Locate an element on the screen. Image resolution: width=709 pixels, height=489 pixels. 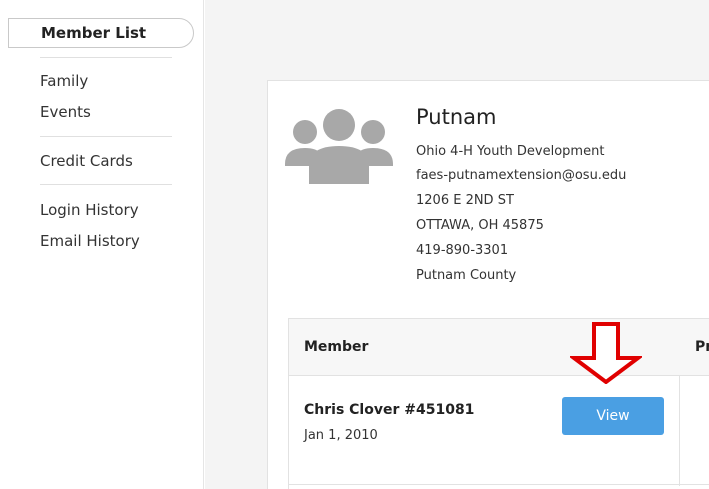
down-arrow-annotation-icon is located at coordinates (606, 353).